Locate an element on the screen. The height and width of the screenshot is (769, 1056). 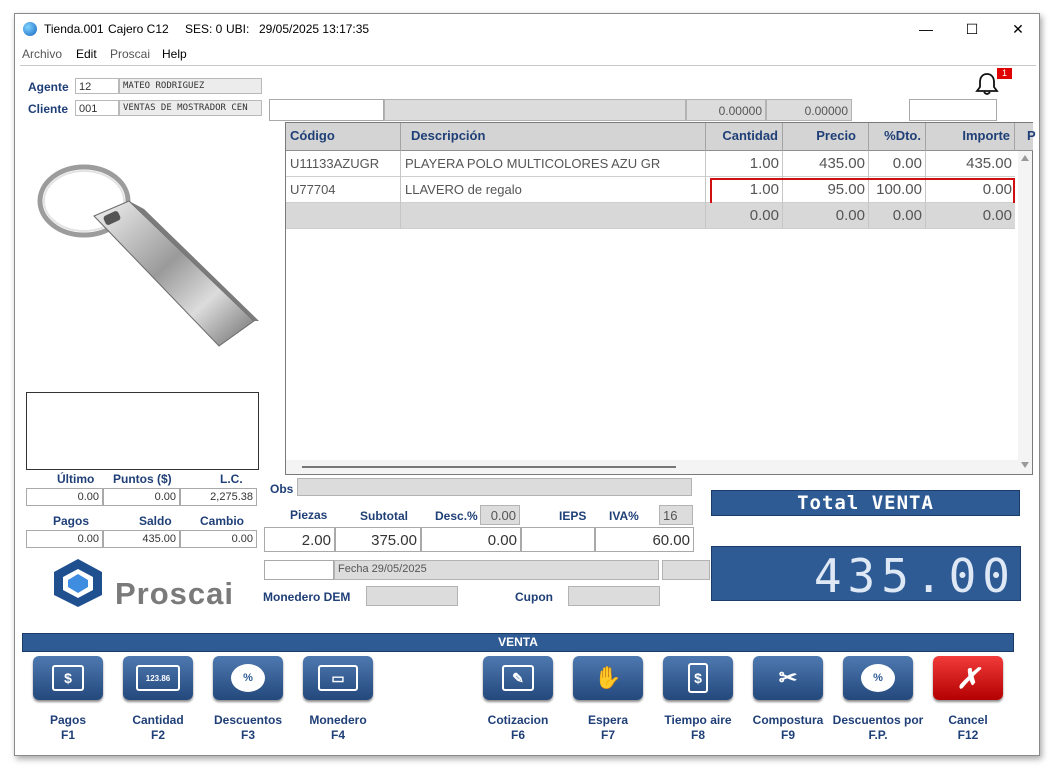
iva-pct-field: 16 is located at coordinates (676, 515).